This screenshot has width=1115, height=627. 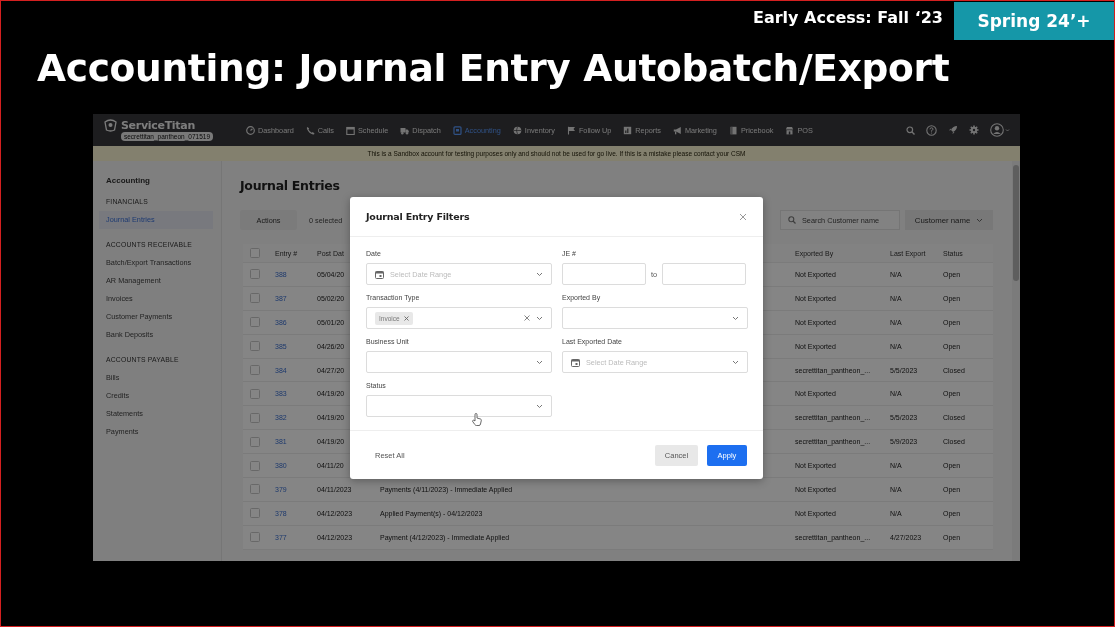 What do you see at coordinates (1034, 21) in the screenshot?
I see `release-tag: Spring 24’+` at bounding box center [1034, 21].